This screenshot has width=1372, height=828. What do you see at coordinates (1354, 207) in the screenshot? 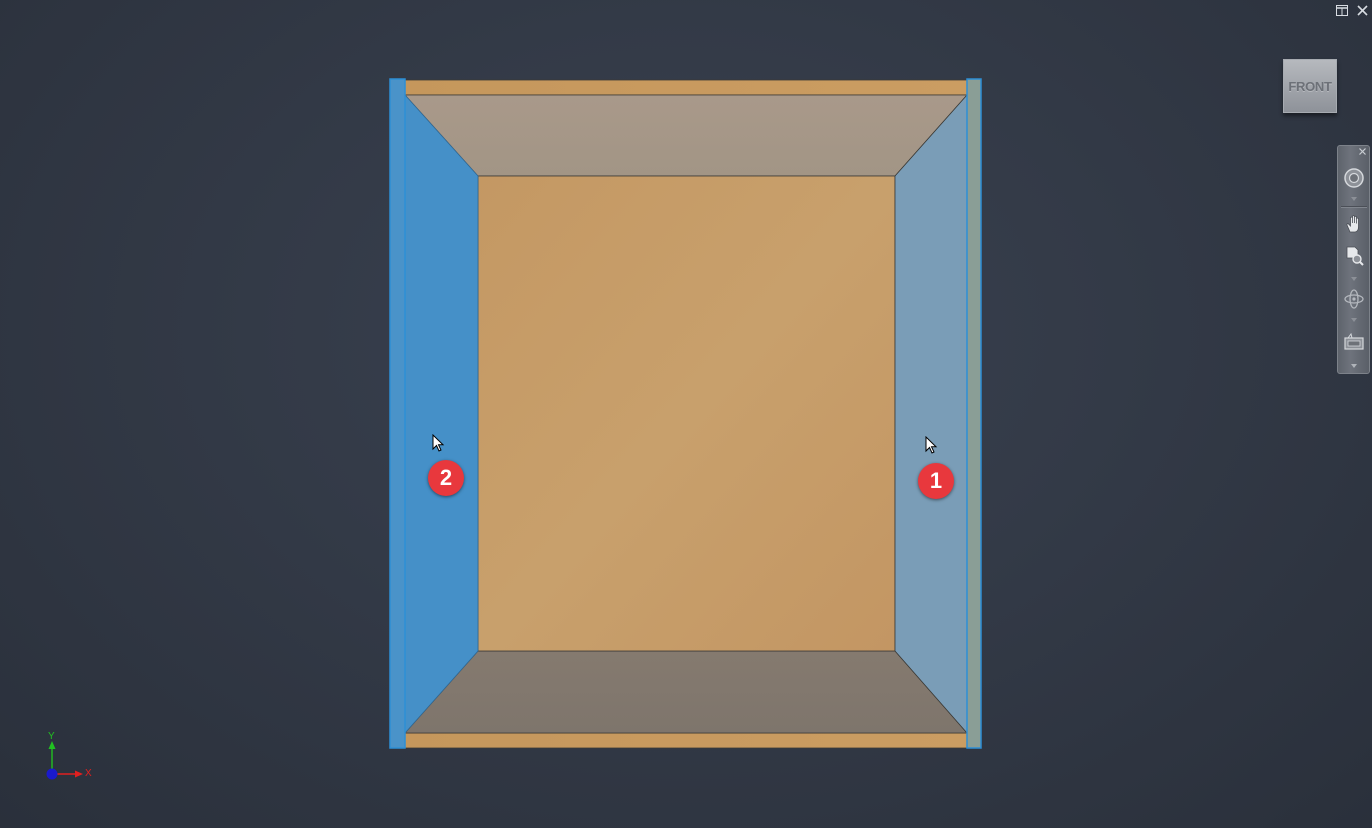
I see `divider` at bounding box center [1354, 207].